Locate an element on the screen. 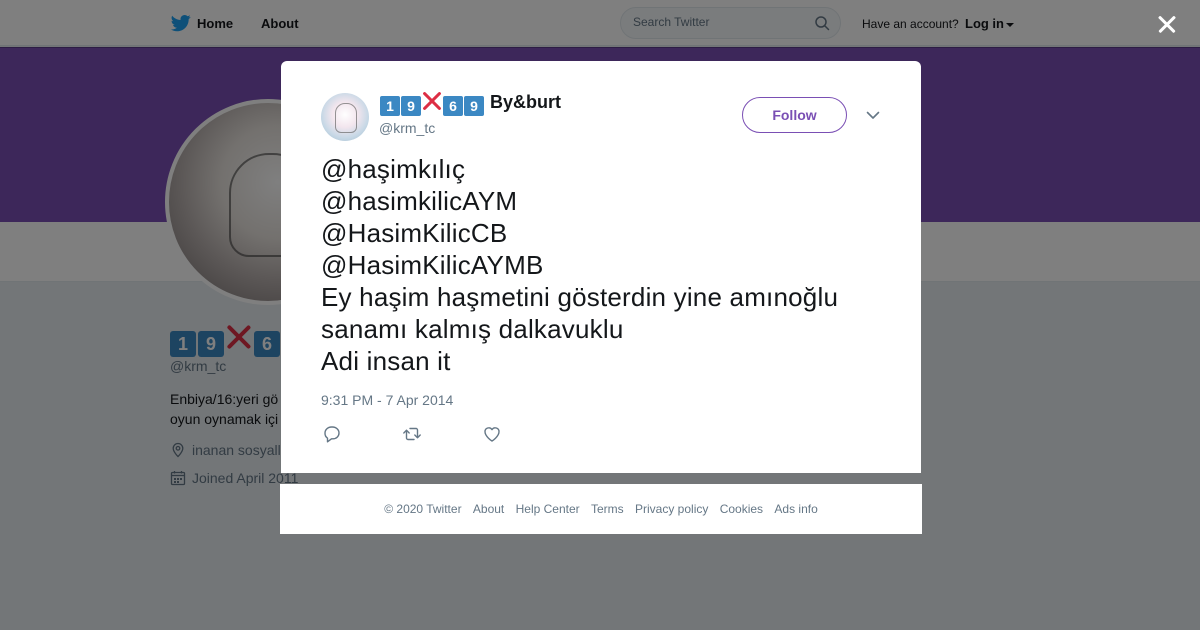 The height and width of the screenshot is (630, 1200). follow-button: Follow is located at coordinates (794, 115).